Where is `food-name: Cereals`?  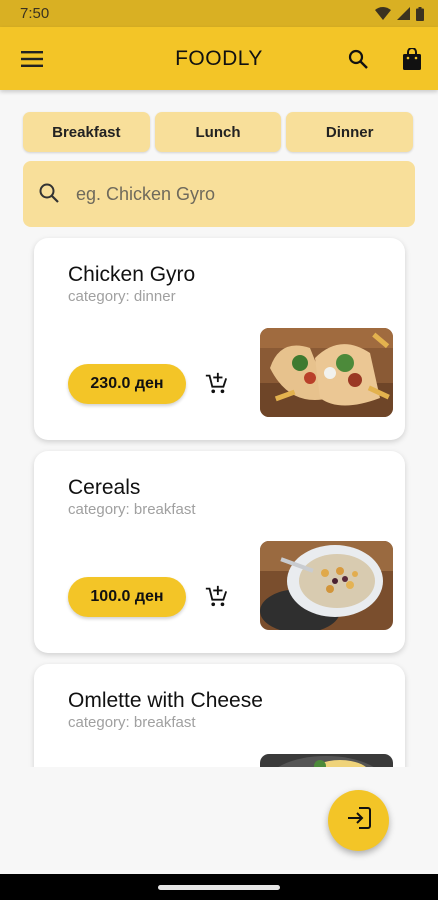 food-name: Cereals is located at coordinates (104, 487).